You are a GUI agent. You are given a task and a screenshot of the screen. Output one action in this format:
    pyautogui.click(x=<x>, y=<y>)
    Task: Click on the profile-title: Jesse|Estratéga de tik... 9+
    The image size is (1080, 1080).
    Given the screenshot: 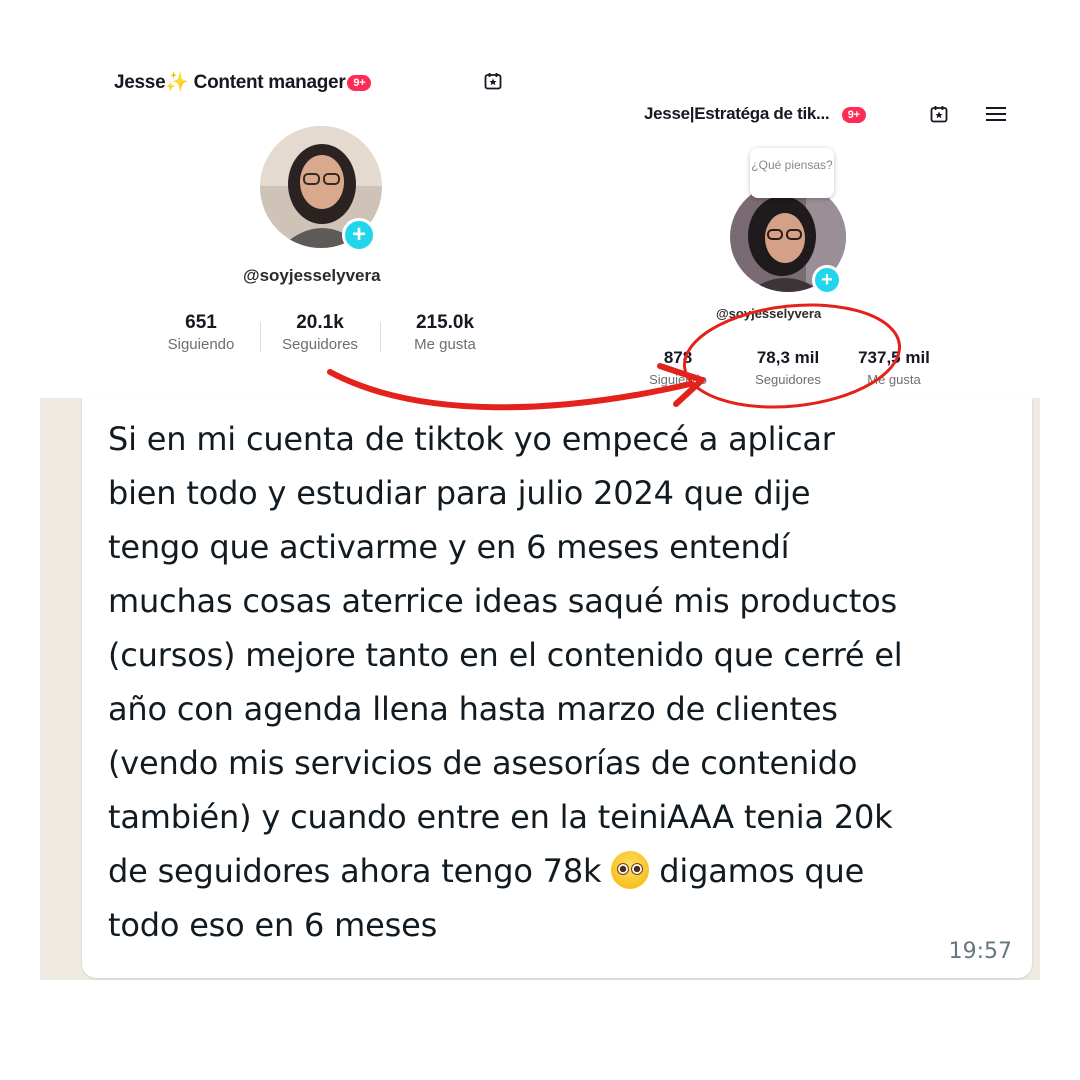 What is the action you would take?
    pyautogui.click(x=755, y=114)
    